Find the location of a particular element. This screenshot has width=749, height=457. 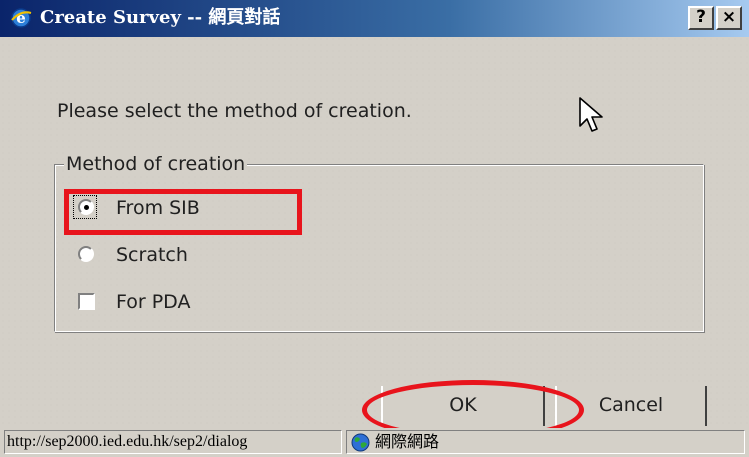

window-title: Create Survey -- 網頁對話 is located at coordinates (160, 17).